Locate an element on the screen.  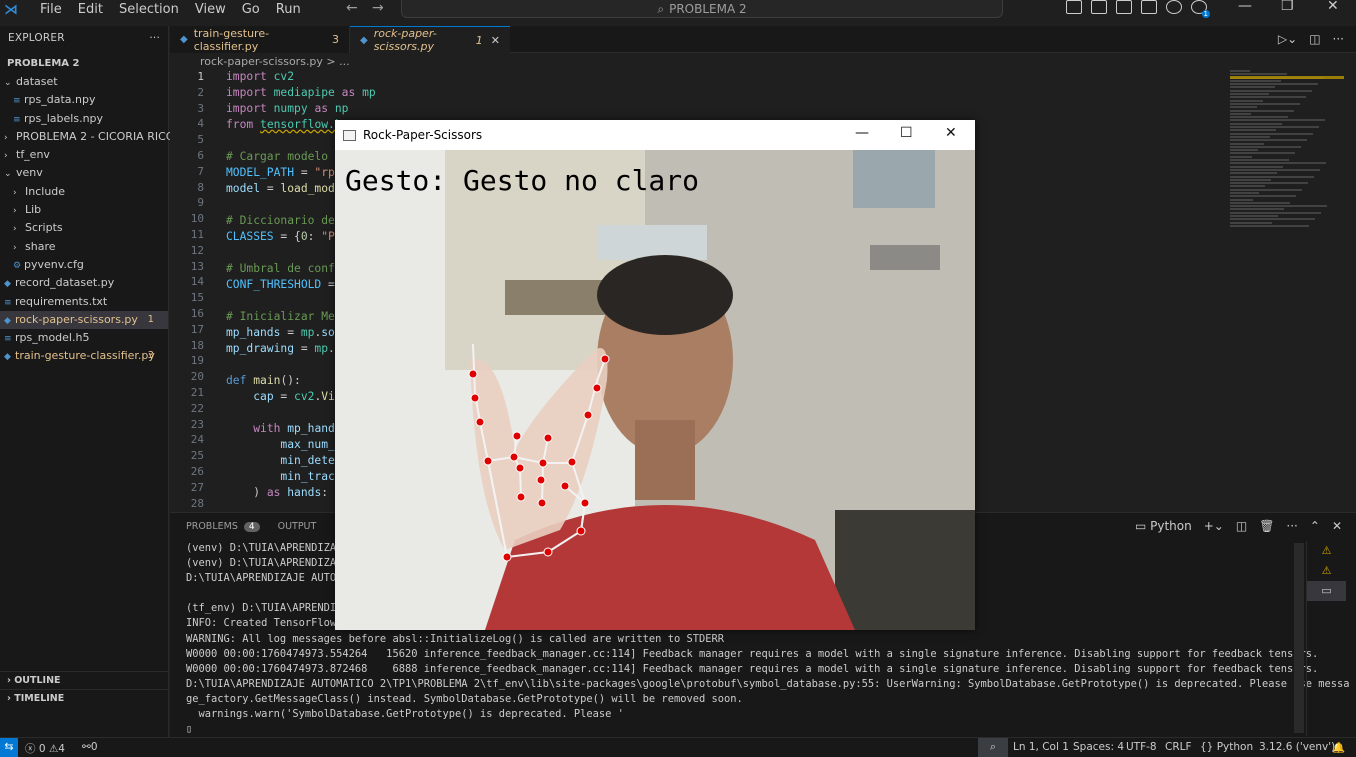
minimap is located at coordinates (1288, 150).